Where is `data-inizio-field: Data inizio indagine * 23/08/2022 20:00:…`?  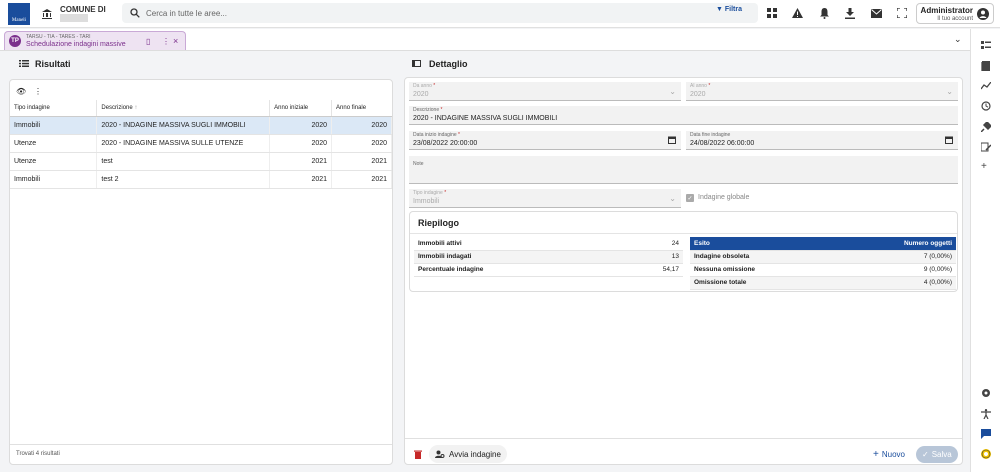
data-inizio-field: Data inizio indagine * 23/08/2022 20:00:… is located at coordinates (545, 140).